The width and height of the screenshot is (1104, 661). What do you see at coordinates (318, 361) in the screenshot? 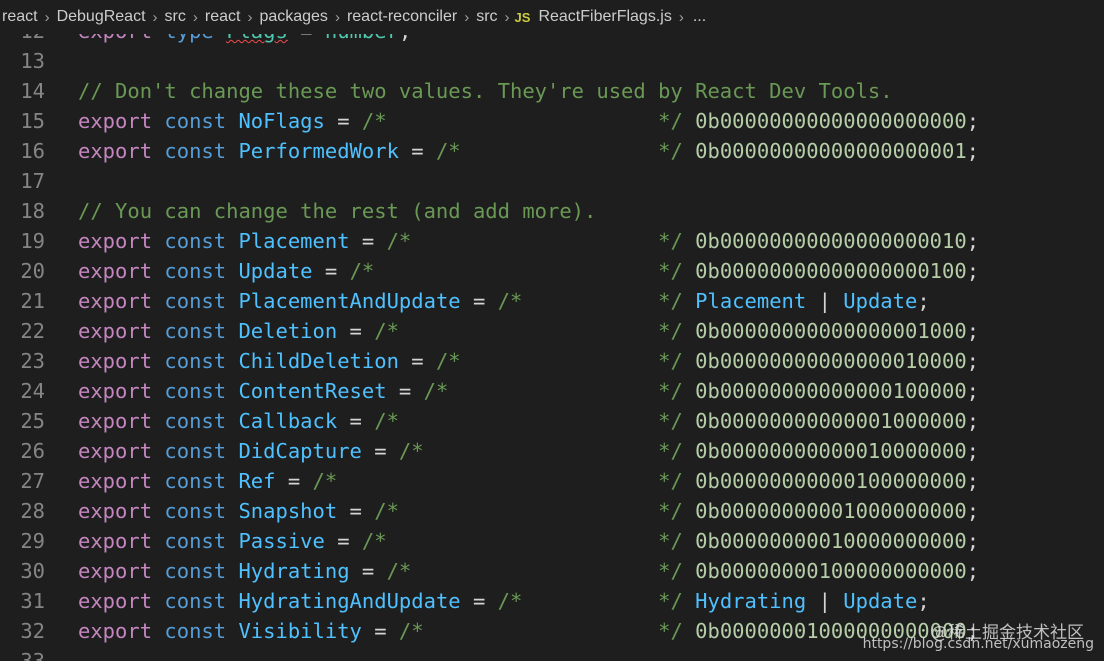
I see `code-token: ChildDeletion` at bounding box center [318, 361].